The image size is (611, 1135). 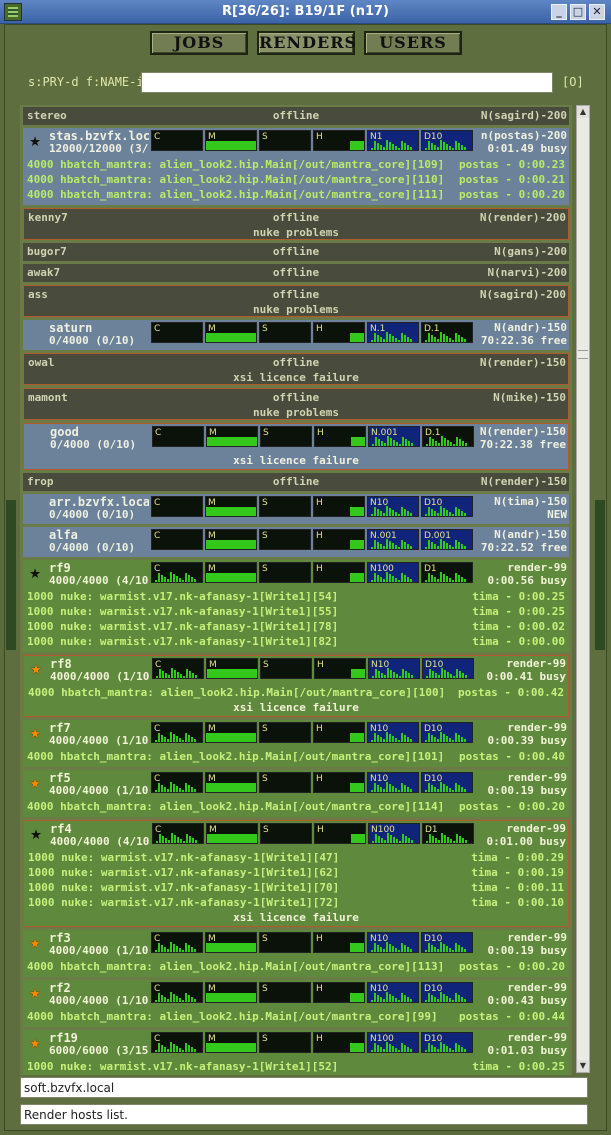 What do you see at coordinates (526, 841) in the screenshot?
I see `host-info: 0:01.00 busy` at bounding box center [526, 841].